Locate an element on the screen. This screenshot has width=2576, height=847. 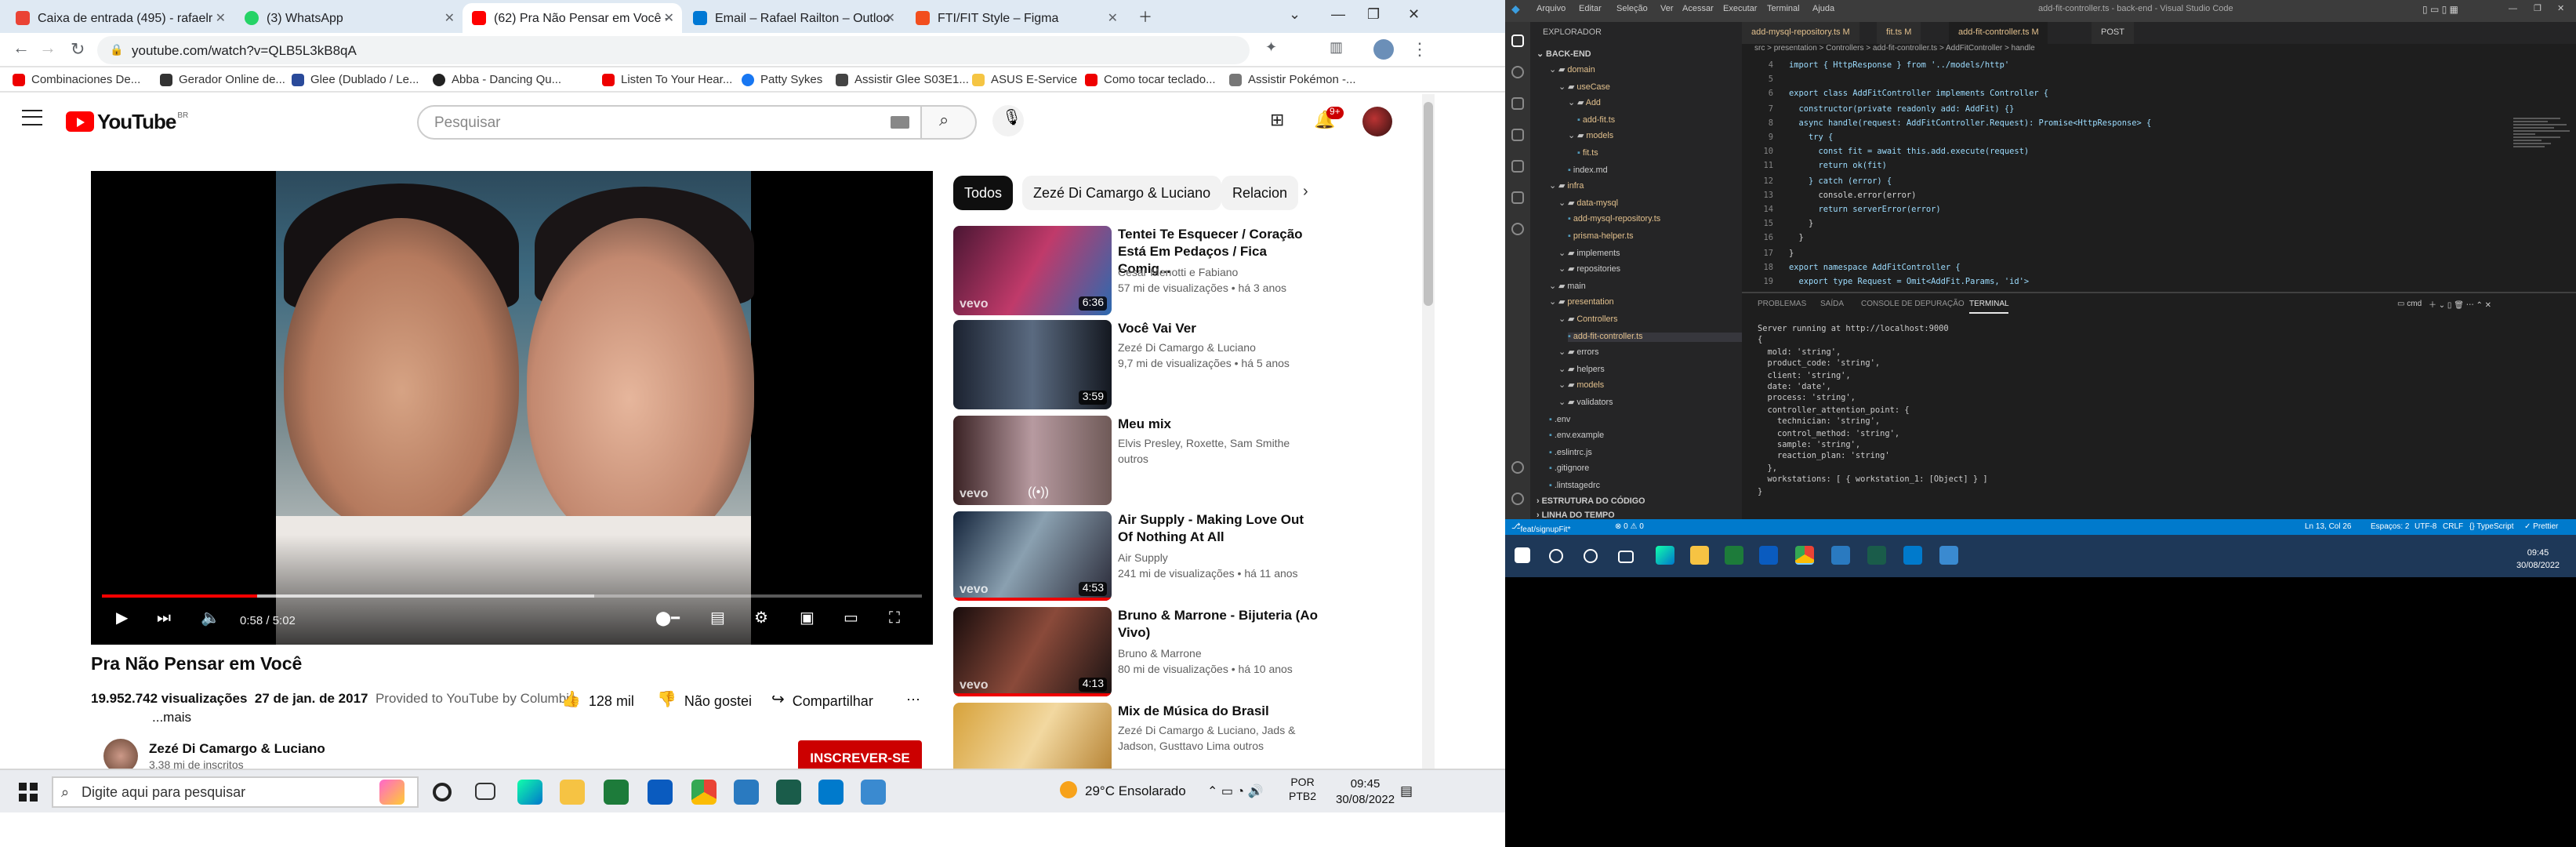
tab-figma: FTI/FIT Style – Figma ✕ is located at coordinates (1016, 18).